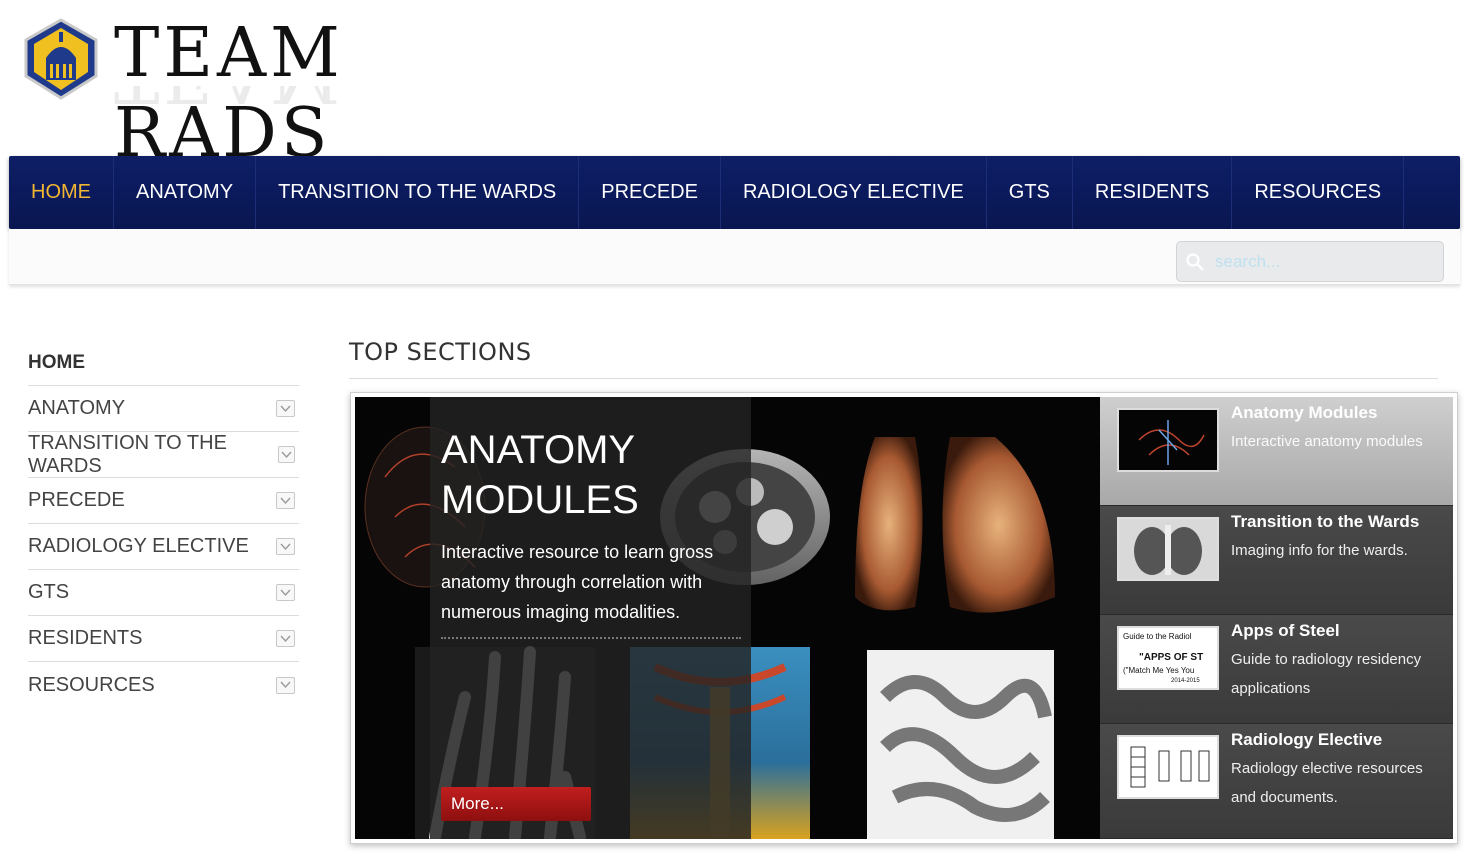 The width and height of the screenshot is (1468, 857). What do you see at coordinates (734, 257) in the screenshot?
I see `search-bar-row` at bounding box center [734, 257].